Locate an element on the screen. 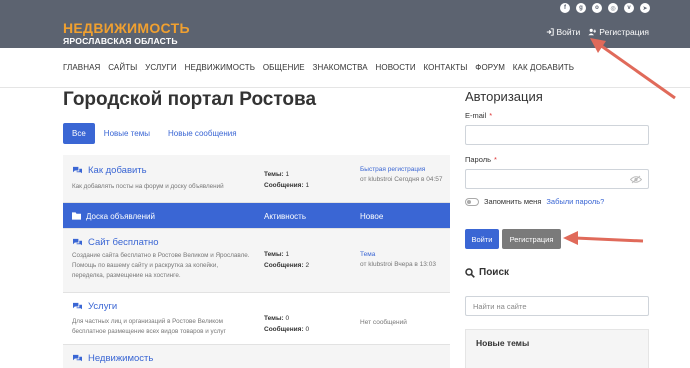 The image size is (690, 368). forum-title-link: Услуги is located at coordinates (94, 306).